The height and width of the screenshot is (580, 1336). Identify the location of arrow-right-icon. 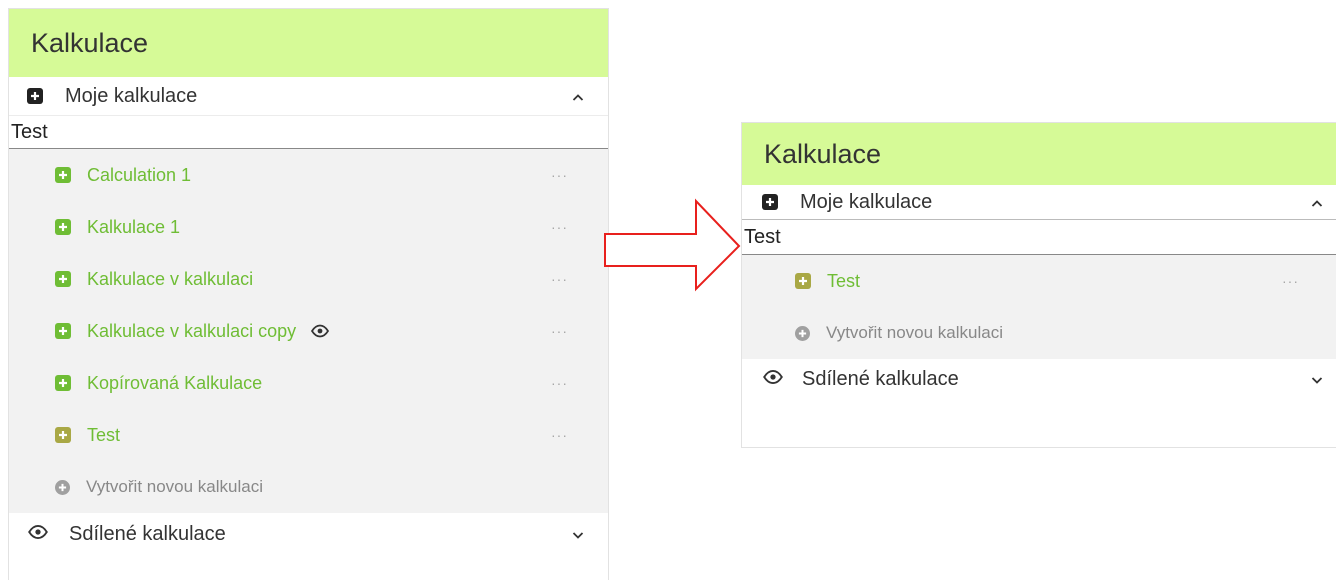
(672, 245).